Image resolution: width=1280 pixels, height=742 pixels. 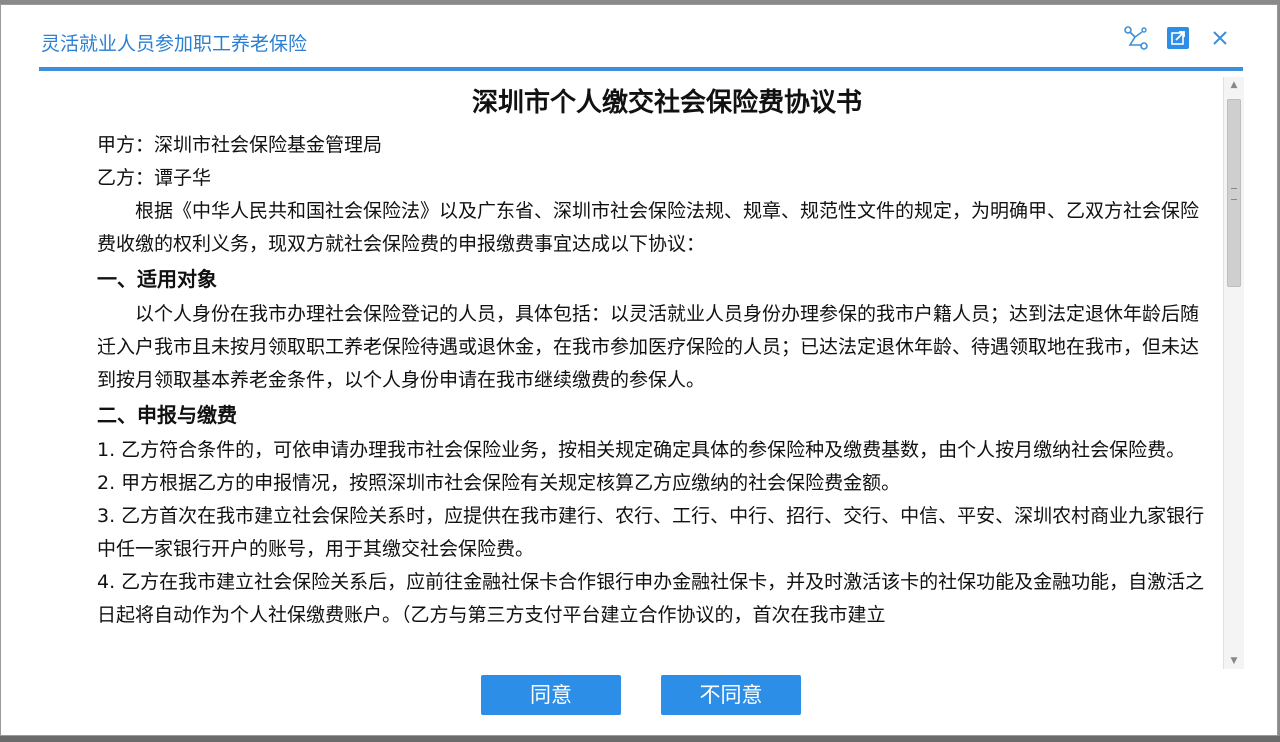 I want to click on party-a: 甲方：深圳市社会保险基金管理局, so click(x=240, y=145).